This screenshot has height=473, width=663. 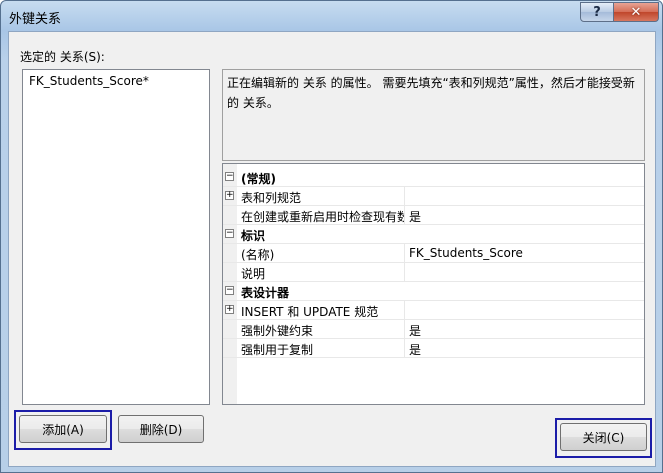 What do you see at coordinates (258, 255) in the screenshot?
I see `property-label: (名称)` at bounding box center [258, 255].